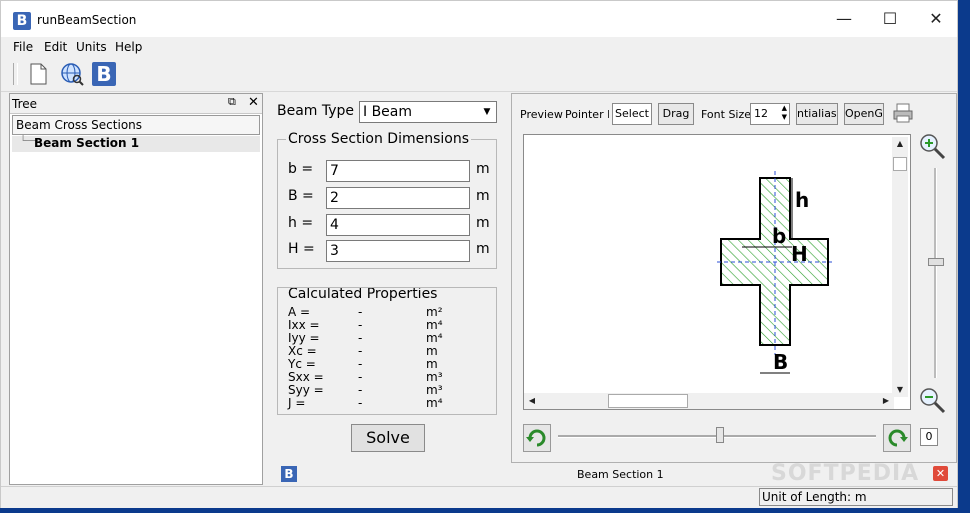 The image size is (970, 513). What do you see at coordinates (720, 435) in the screenshot?
I see `rotation-slider-thumb` at bounding box center [720, 435].